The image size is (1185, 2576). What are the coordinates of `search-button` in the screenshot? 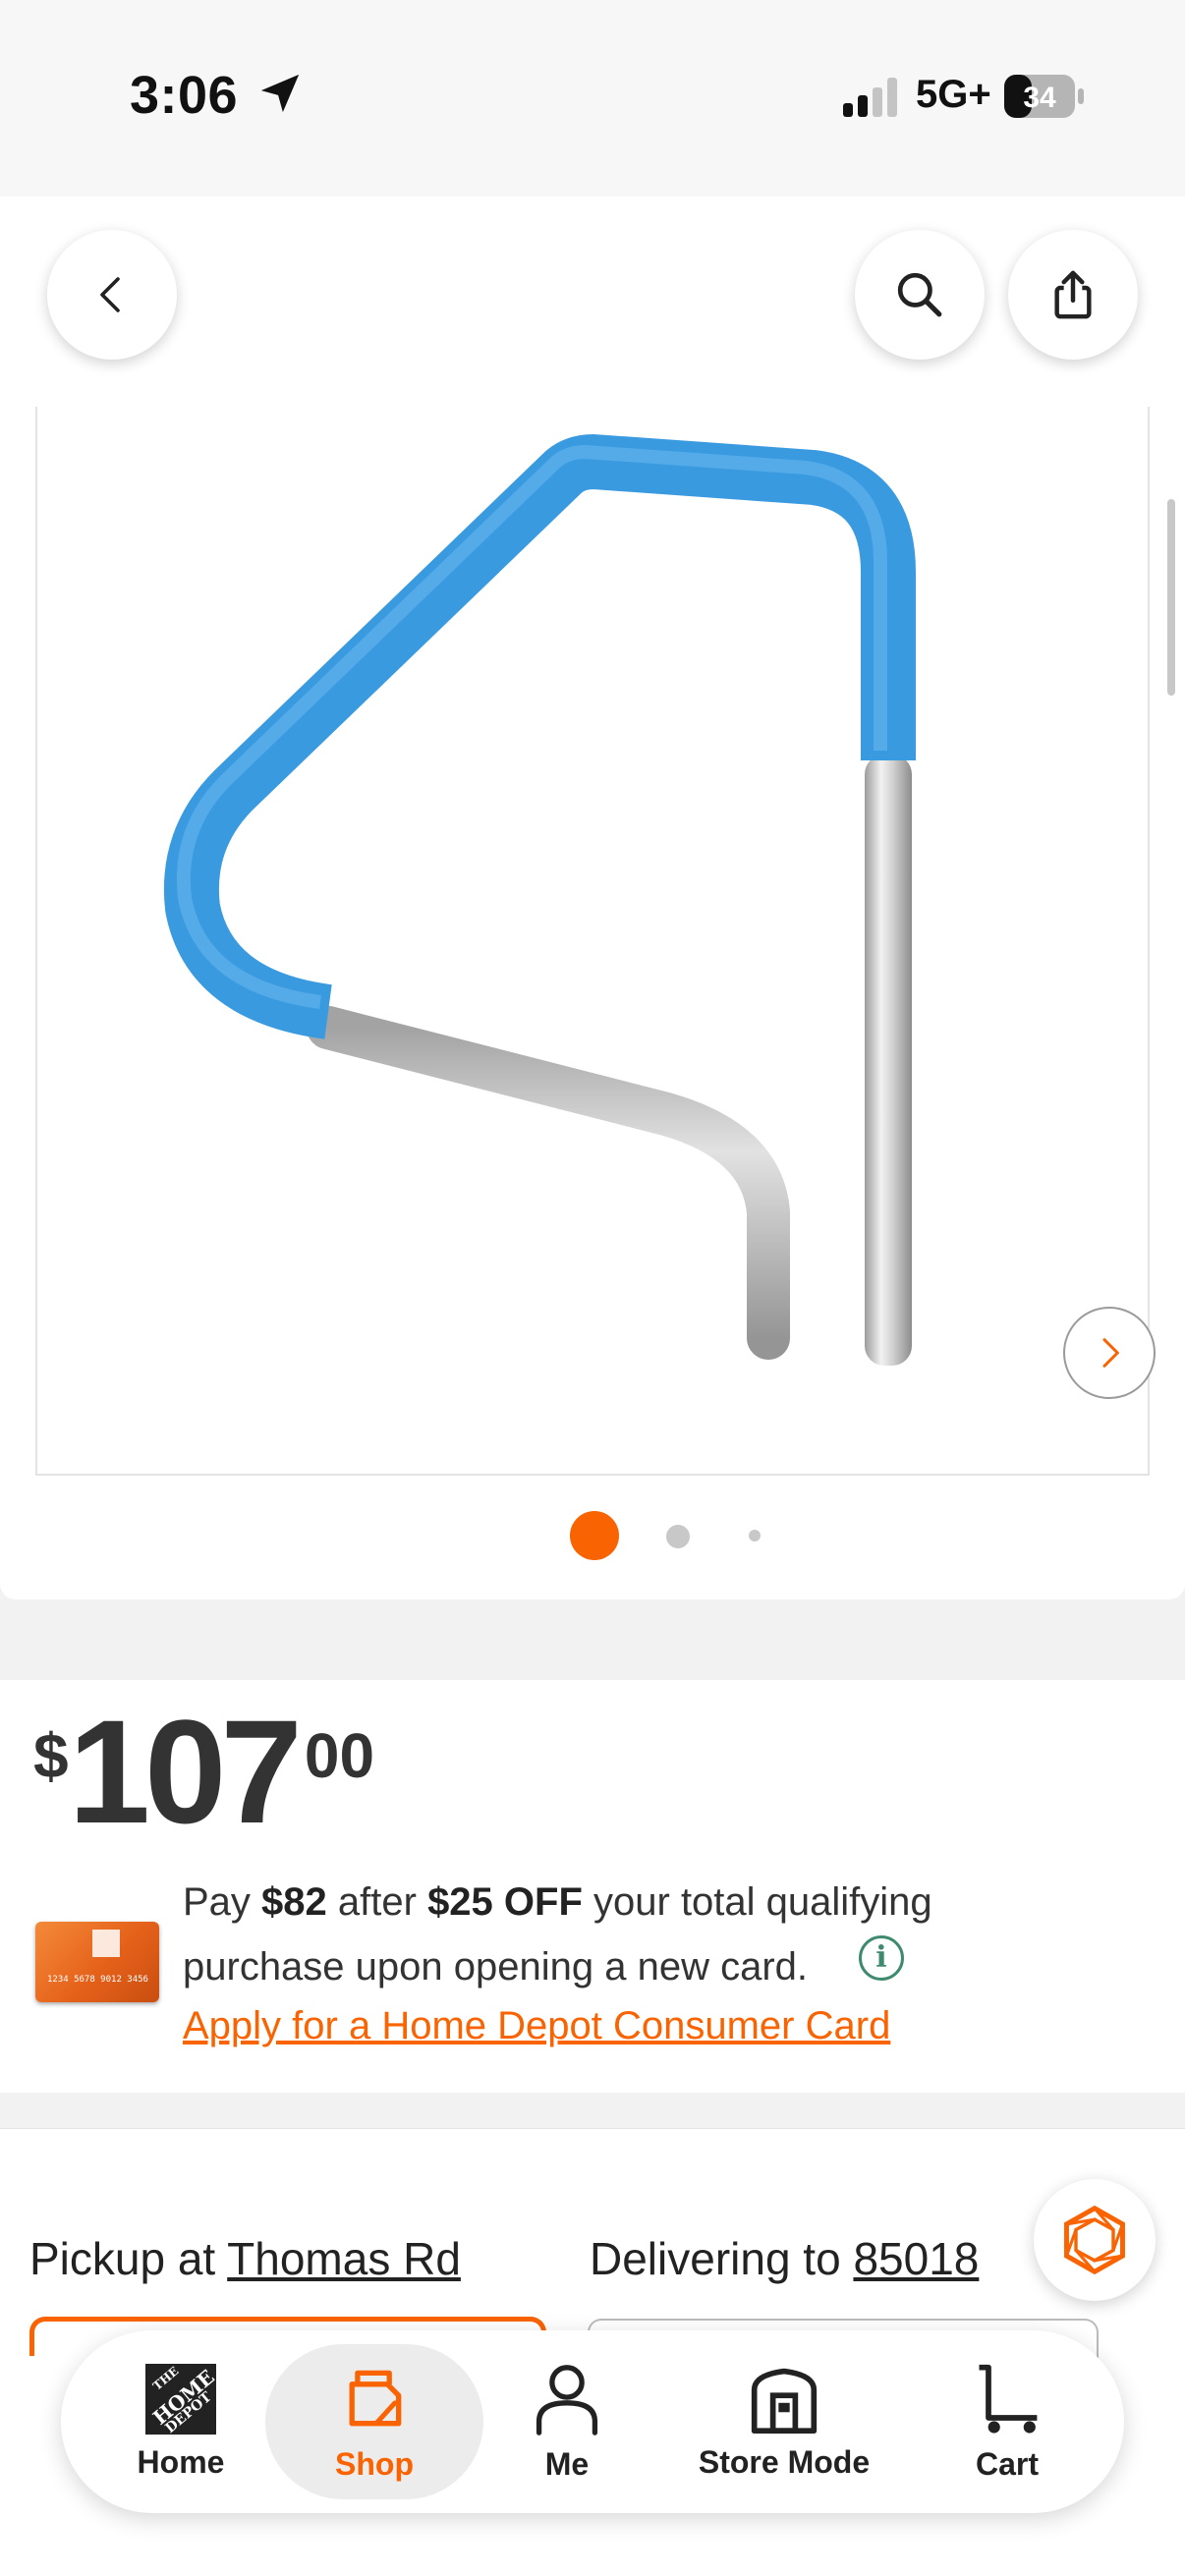 It's located at (920, 295).